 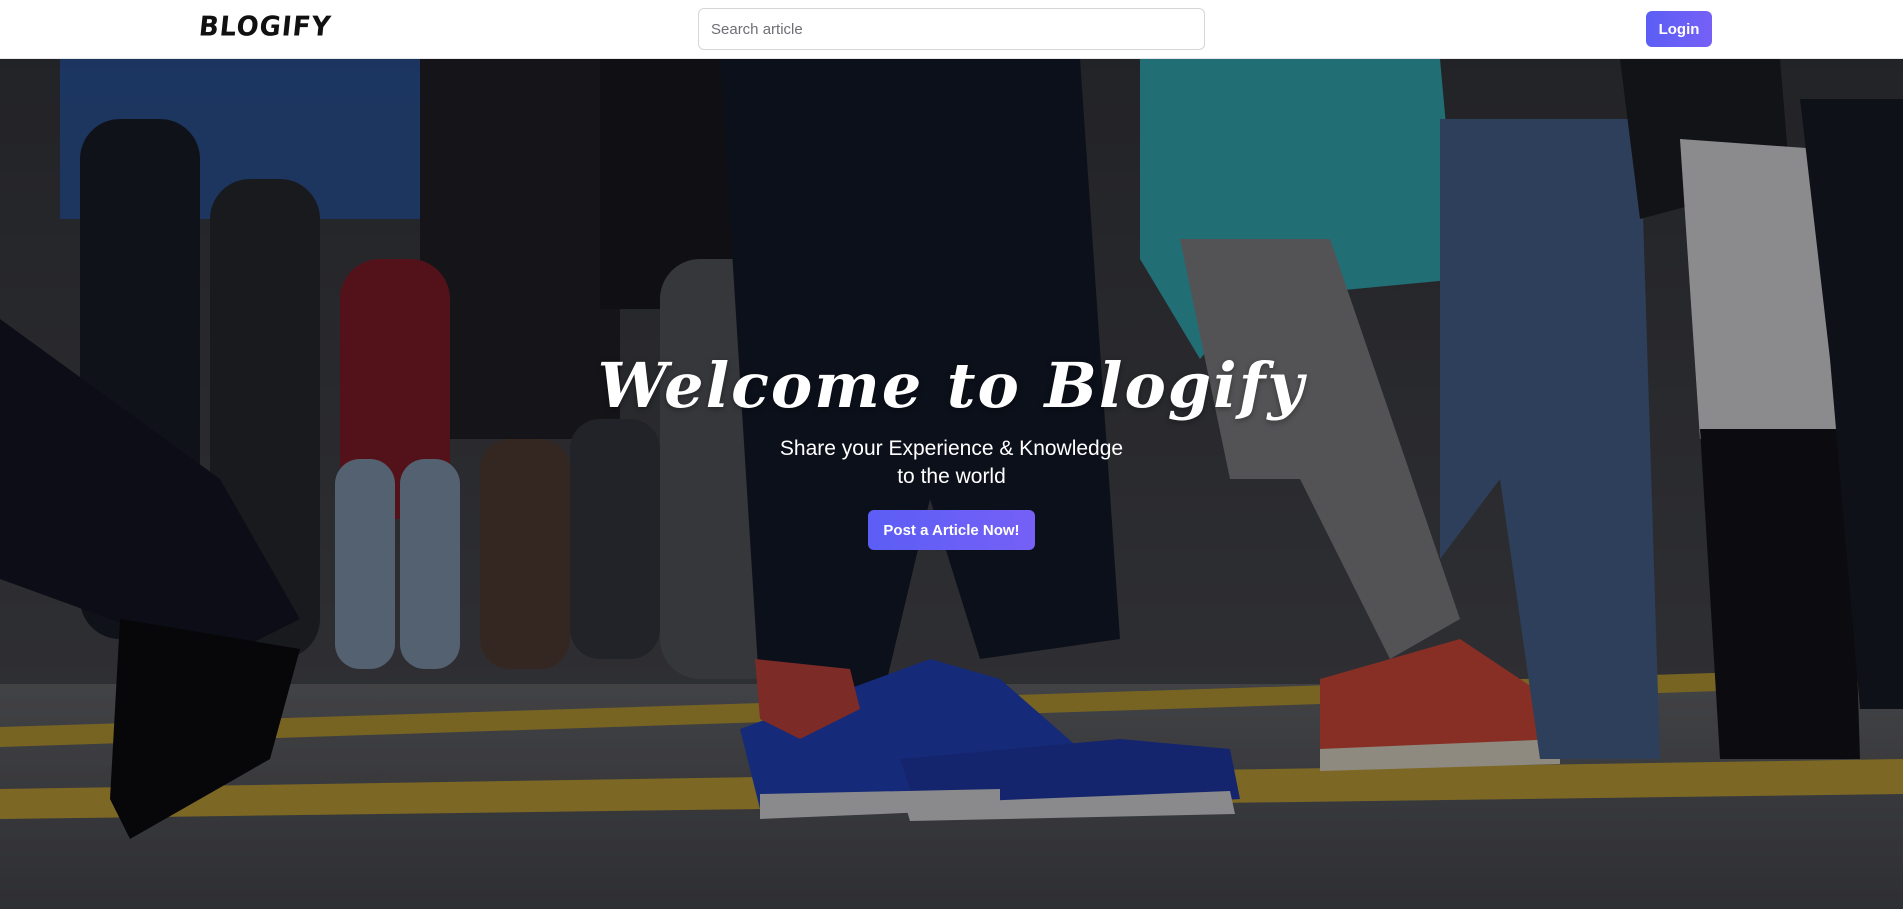 What do you see at coordinates (951, 385) in the screenshot?
I see `hero-title: Welcome to Blogify` at bounding box center [951, 385].